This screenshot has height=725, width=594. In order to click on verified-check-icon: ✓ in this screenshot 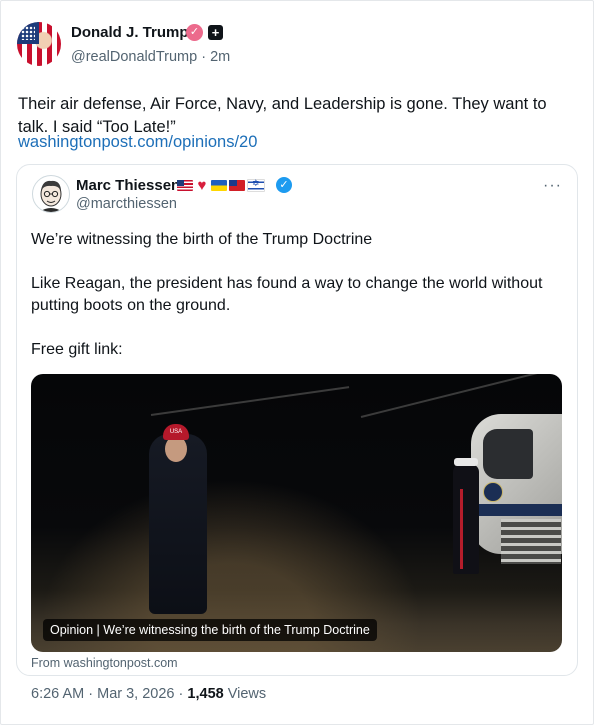, I will do `click(284, 185)`.